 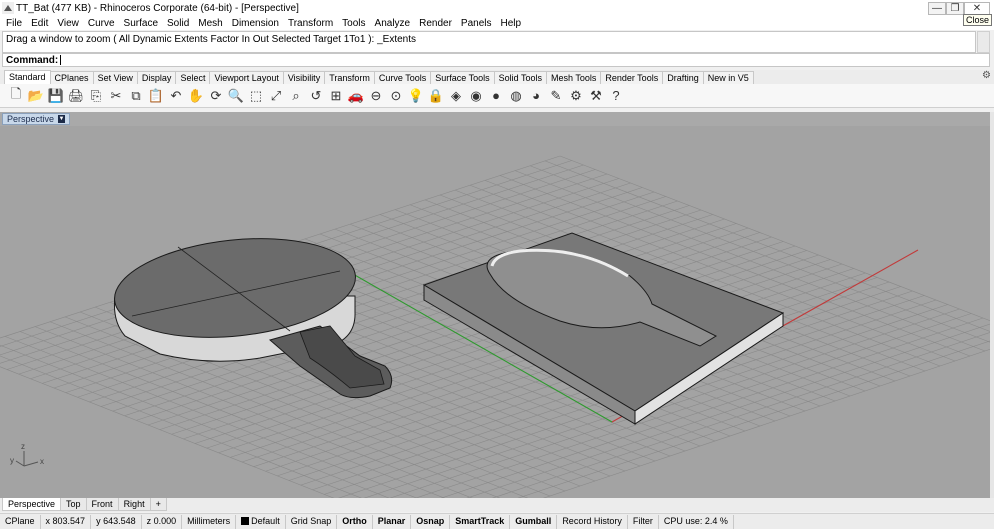 I want to click on gear-icon: ⚙, so click(x=986, y=75).